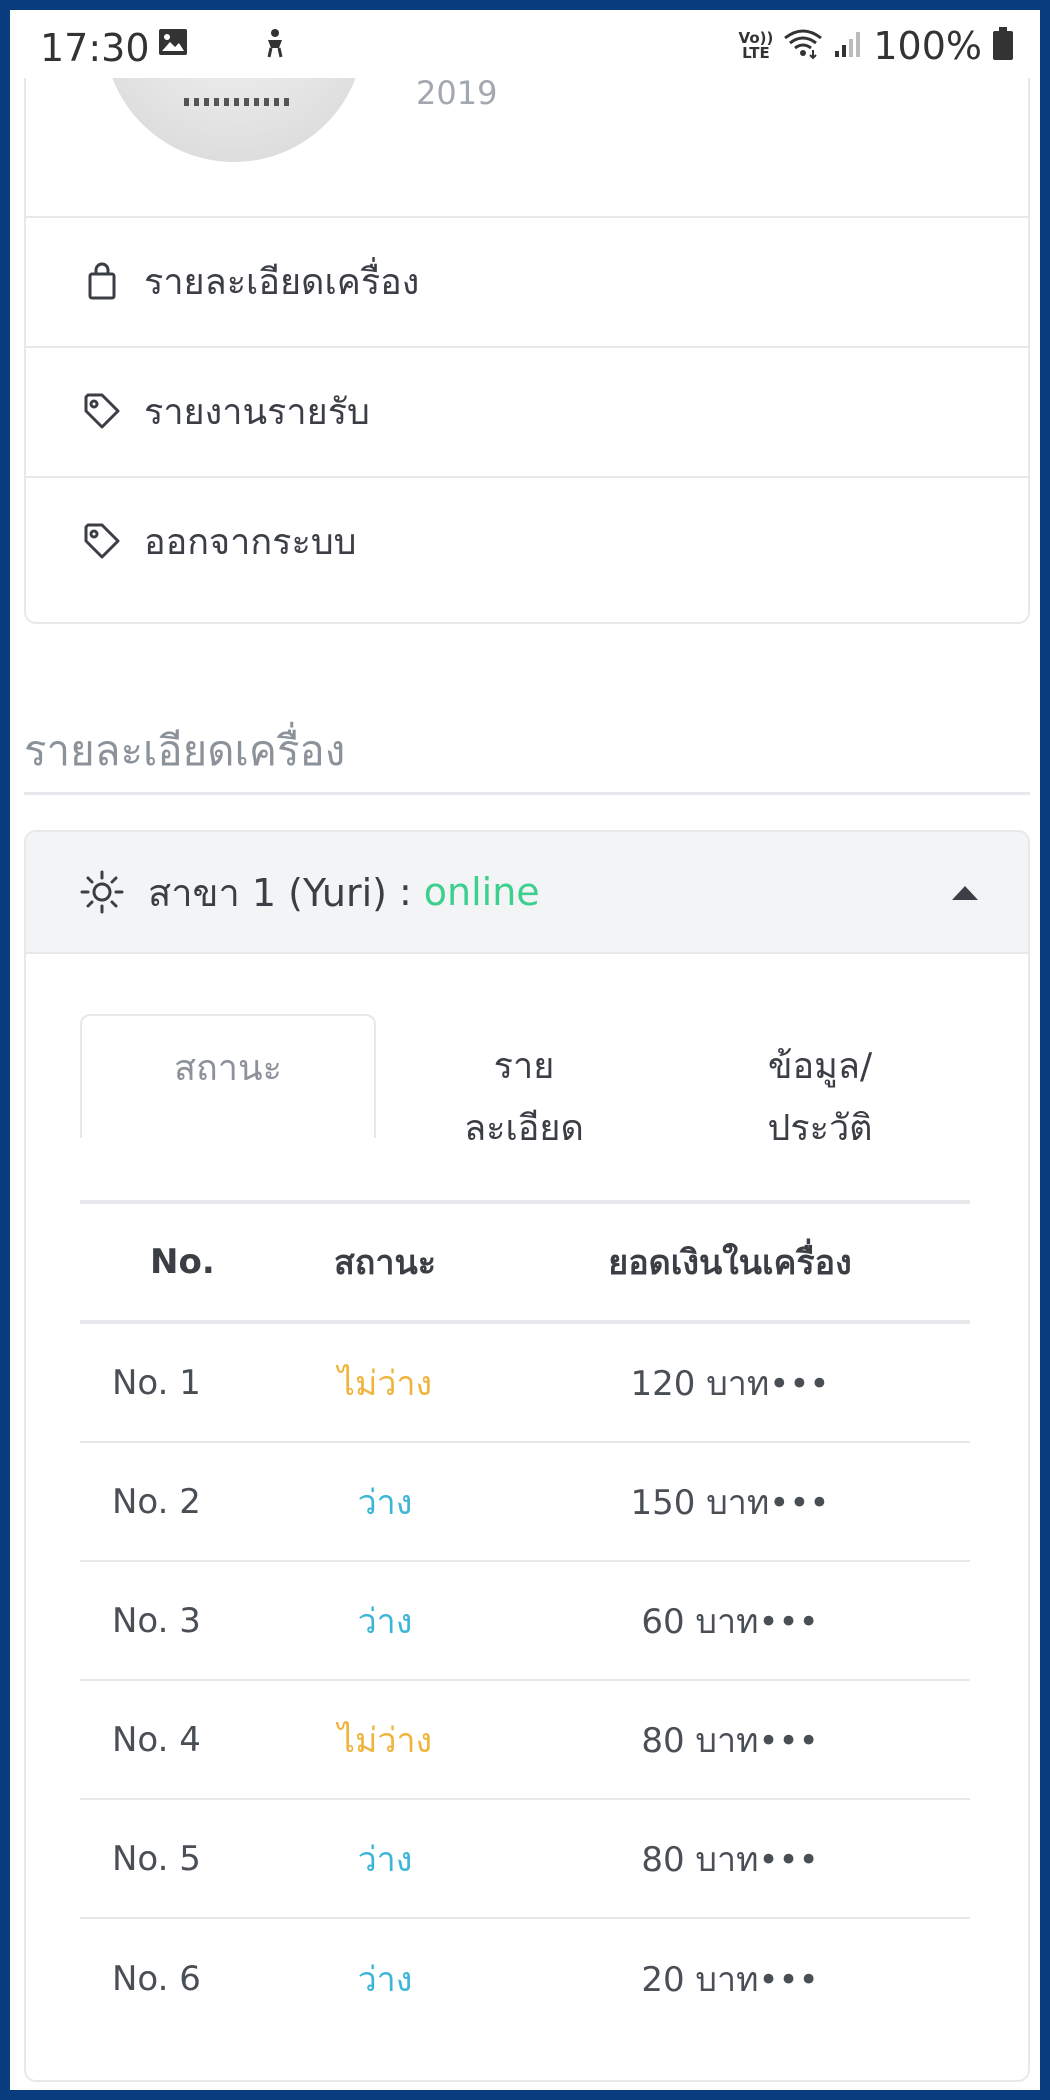 This screenshot has width=1050, height=2100. Describe the element at coordinates (527, 793) in the screenshot. I see `section-divider` at that location.